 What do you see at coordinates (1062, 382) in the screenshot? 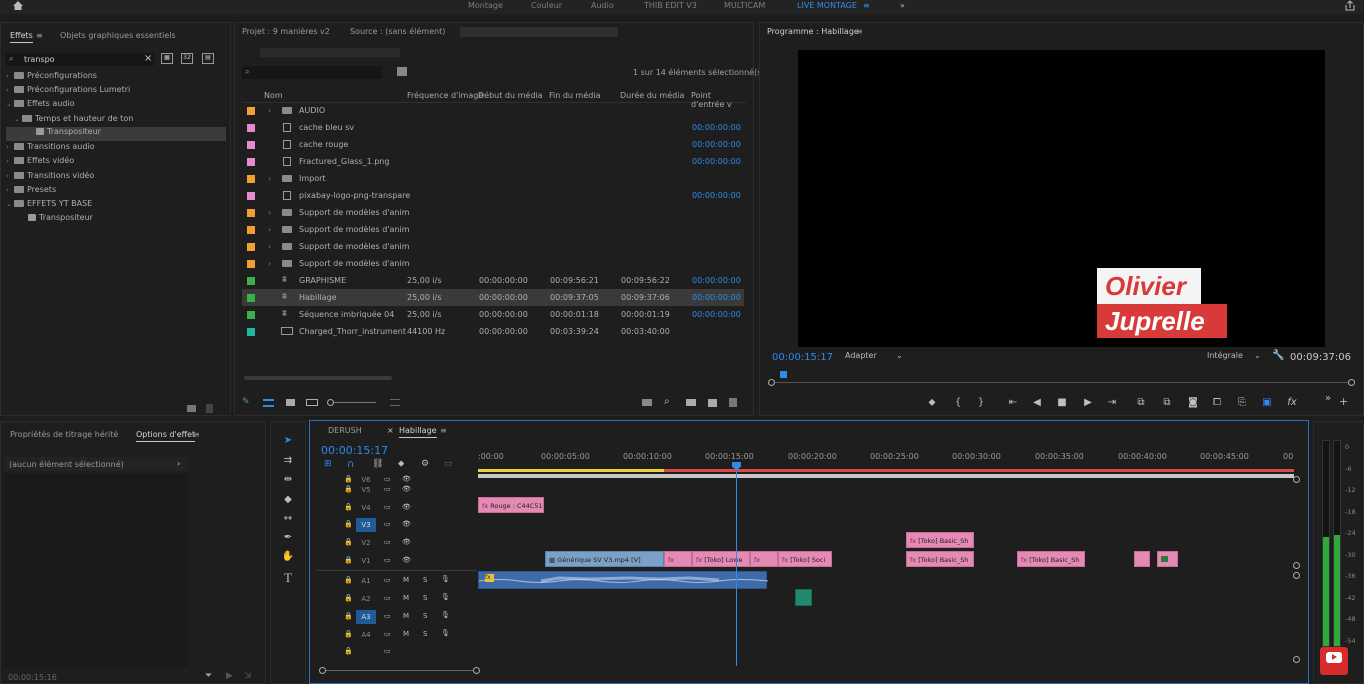
I see `program-scrubber` at bounding box center [1062, 382].